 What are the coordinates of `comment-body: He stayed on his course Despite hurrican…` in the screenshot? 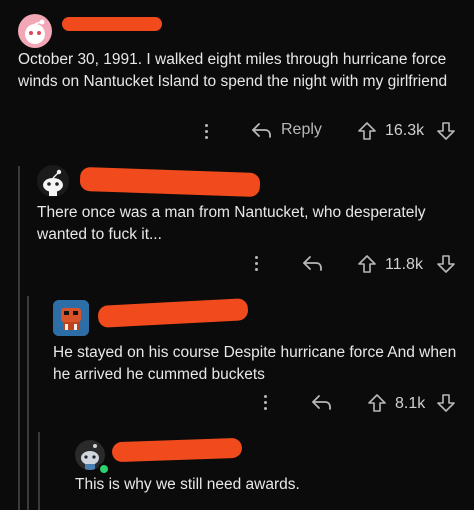 It's located at (255, 363).